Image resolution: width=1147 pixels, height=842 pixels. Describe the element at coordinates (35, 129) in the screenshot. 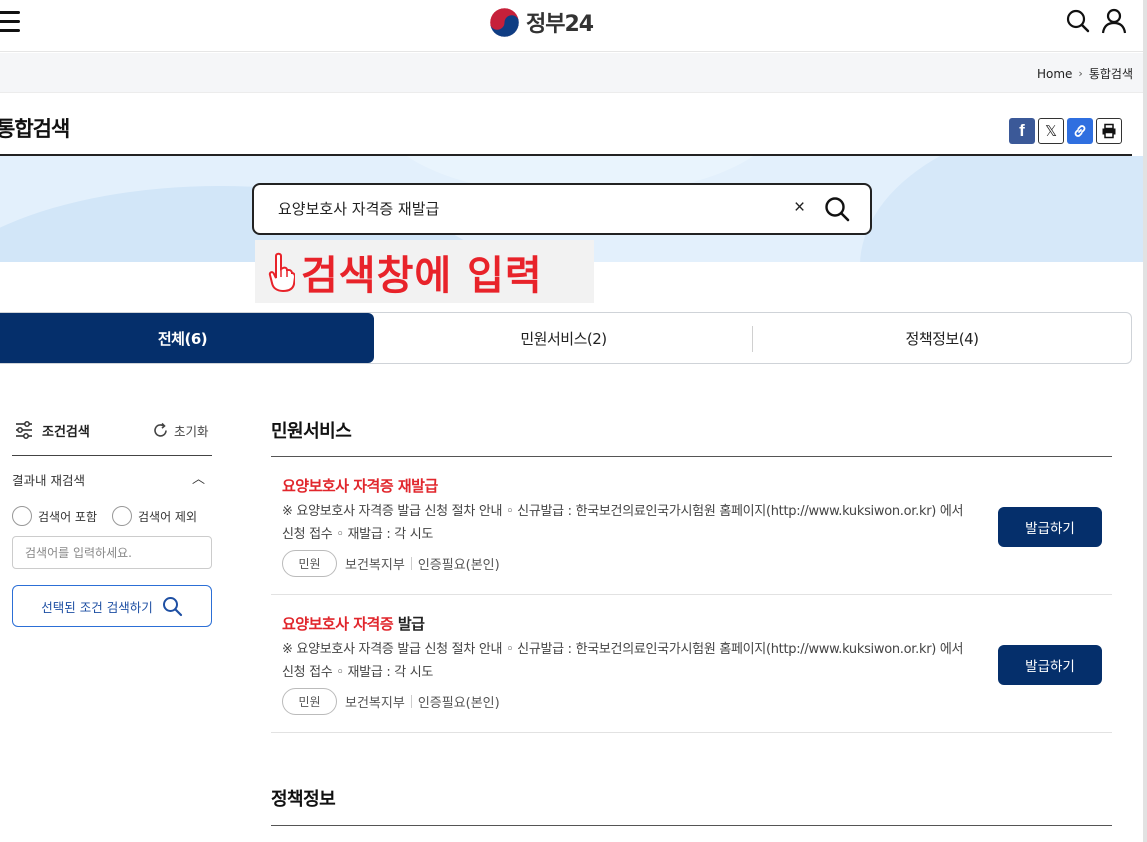

I see `page-title: 통합검색` at that location.